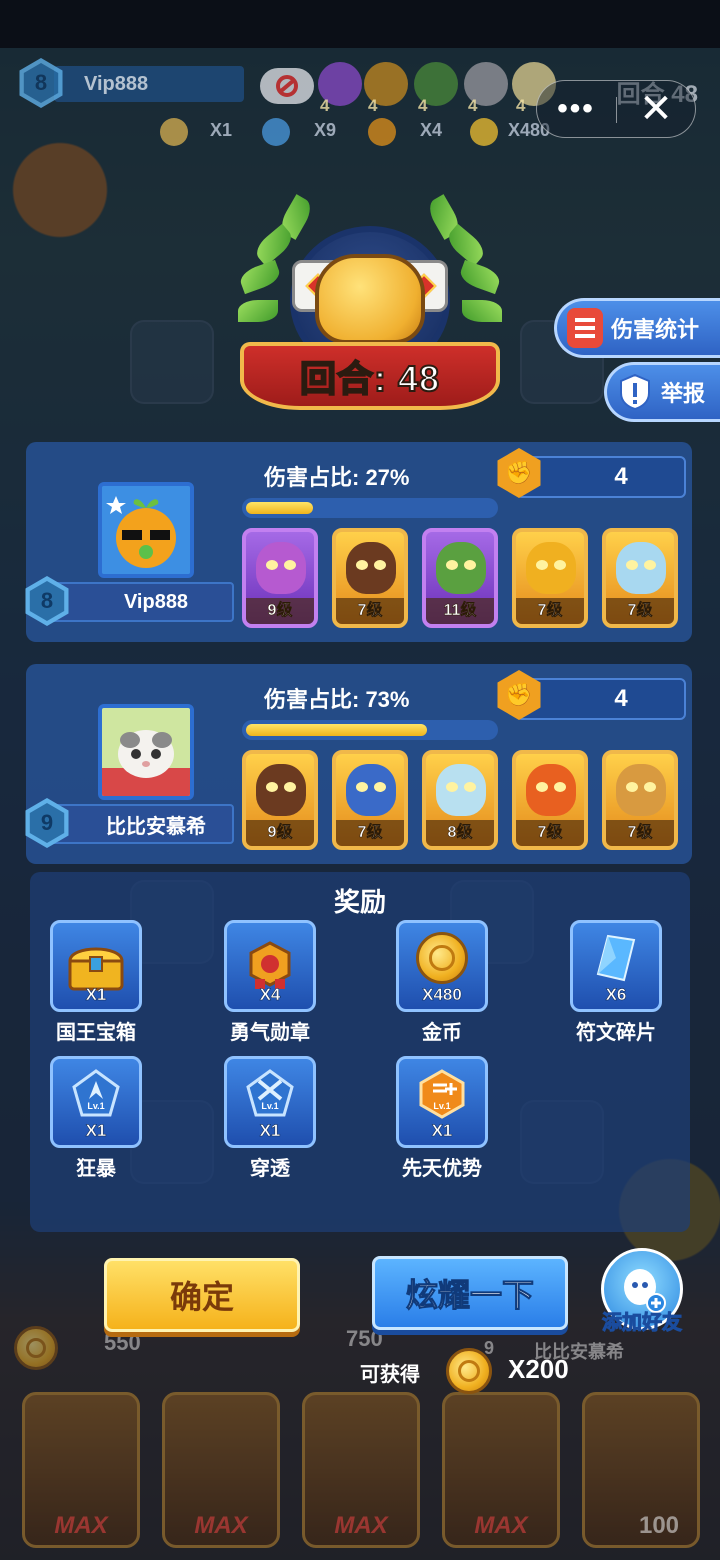  Describe the element at coordinates (616, 982) in the screenshot. I see `reward-item: X6 符文碎片` at that location.